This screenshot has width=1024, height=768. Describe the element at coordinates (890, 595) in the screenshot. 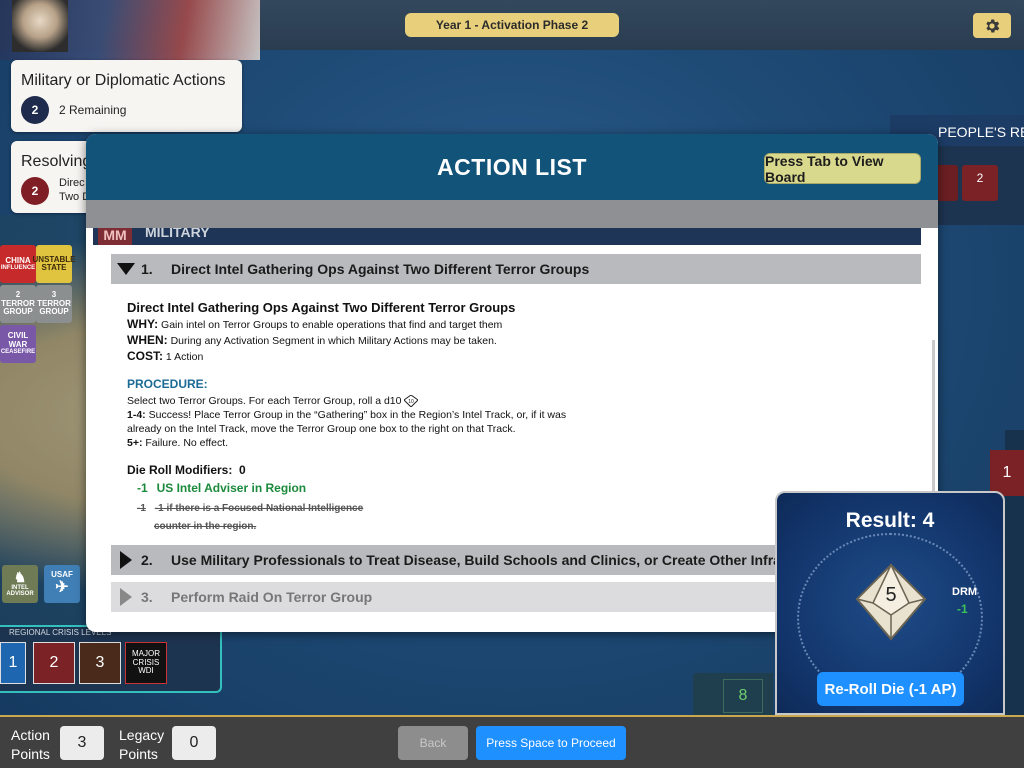

I see `die-face-value: 5` at that location.